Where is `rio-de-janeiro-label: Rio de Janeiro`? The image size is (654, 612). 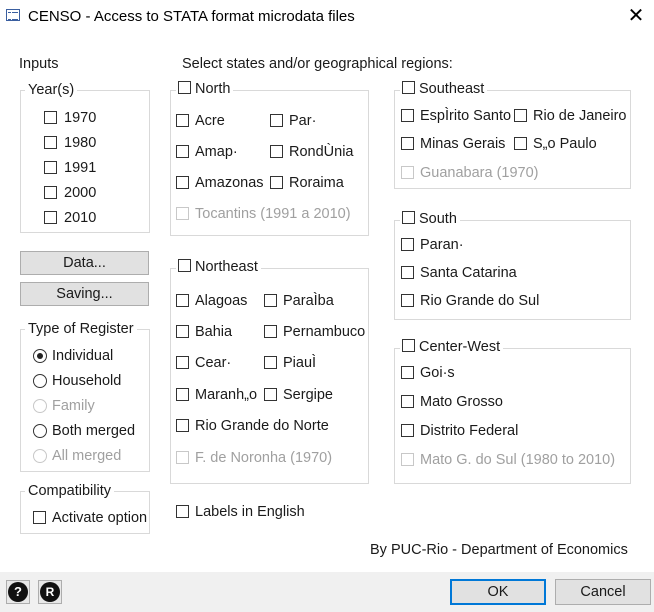
rio-de-janeiro-label: Rio de Janeiro is located at coordinates (580, 116).